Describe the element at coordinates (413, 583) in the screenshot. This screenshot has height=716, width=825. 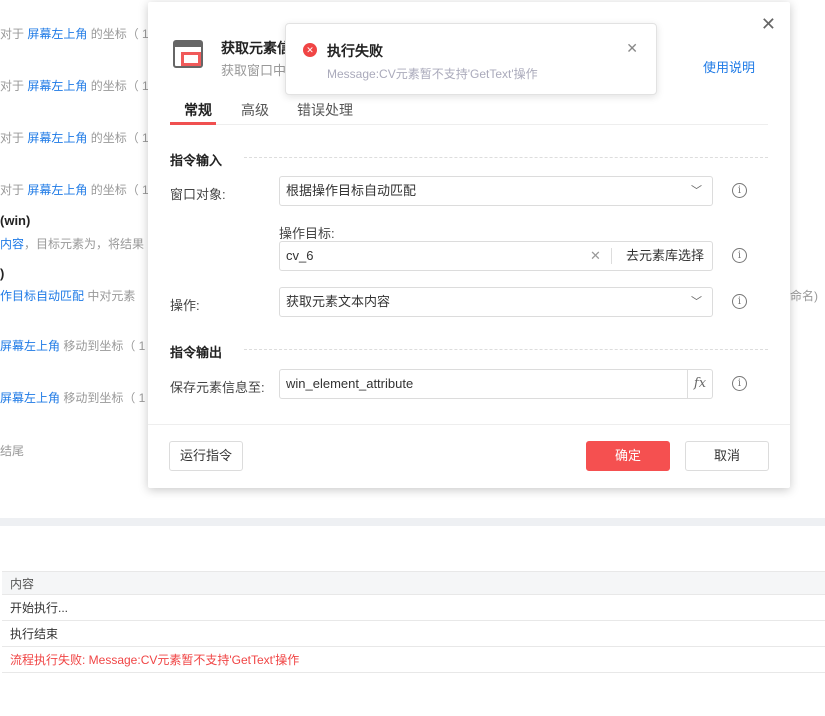
I see `log-header: 内容` at that location.